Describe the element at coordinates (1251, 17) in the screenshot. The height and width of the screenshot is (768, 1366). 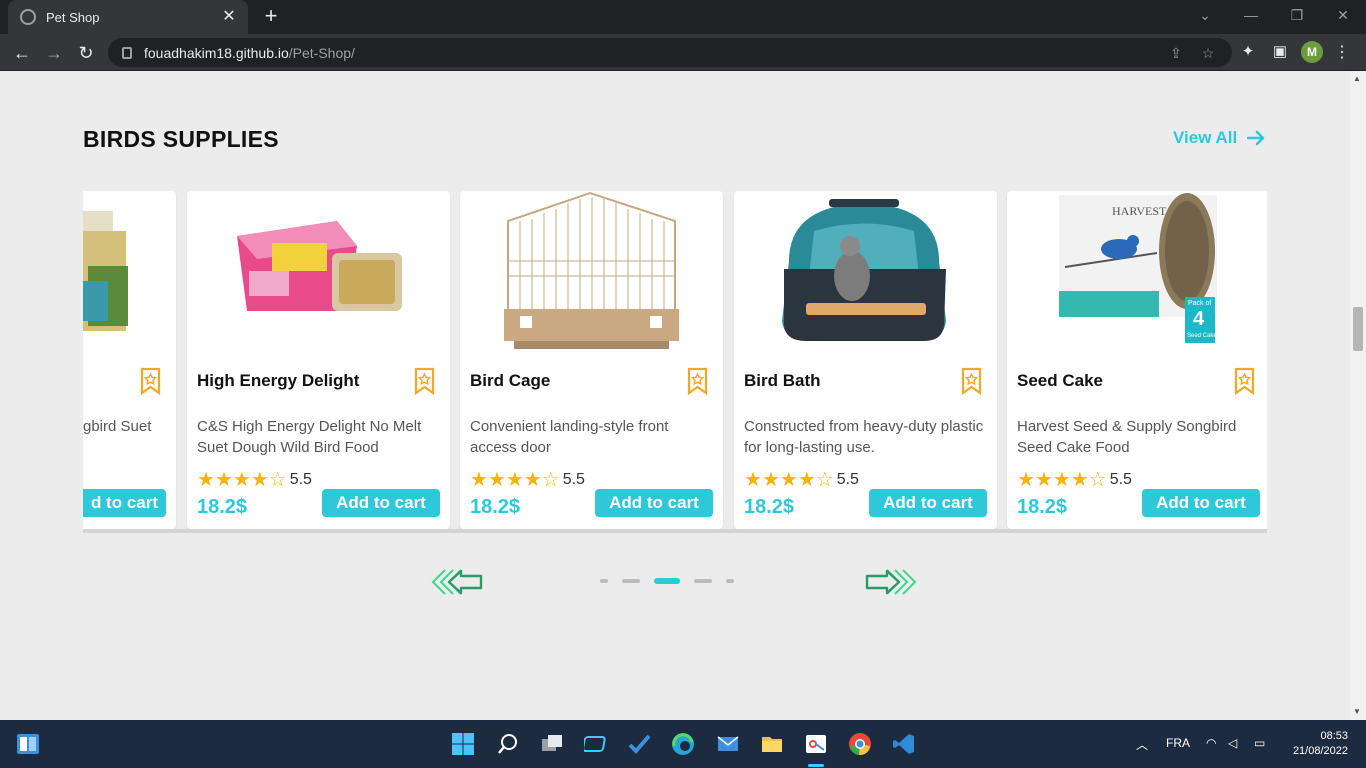
I see `minimize-button: —` at that location.